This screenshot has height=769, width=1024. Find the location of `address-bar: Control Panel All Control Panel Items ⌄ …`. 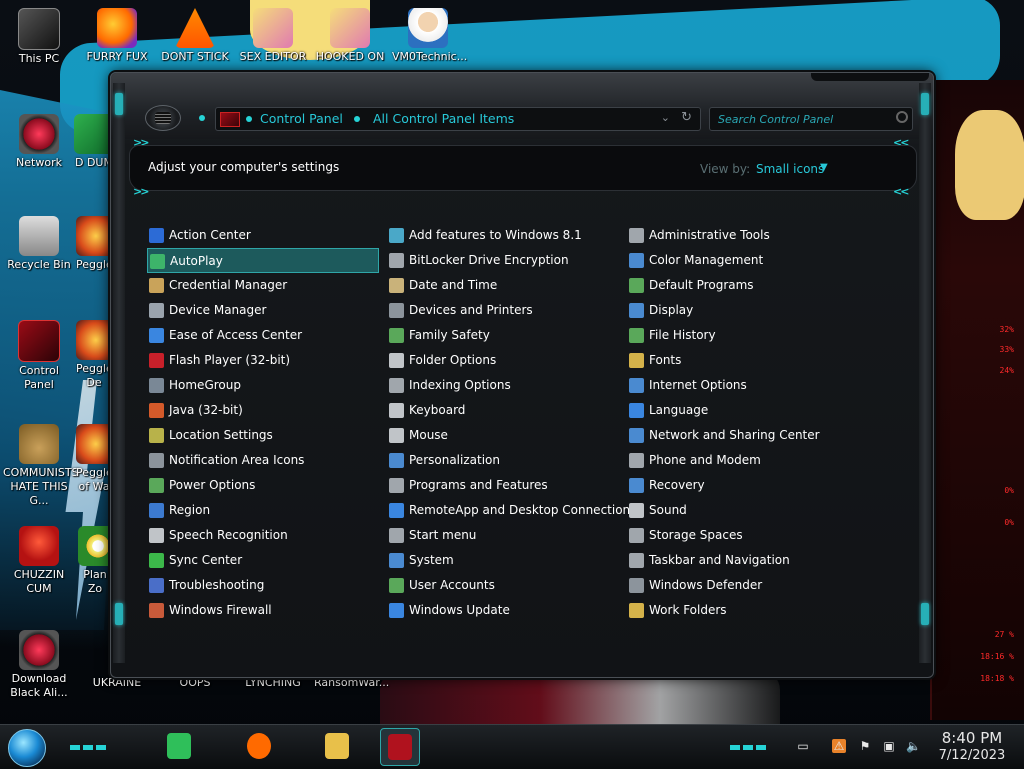

address-bar: Control Panel All Control Panel Items ⌄ … is located at coordinates (458, 119).